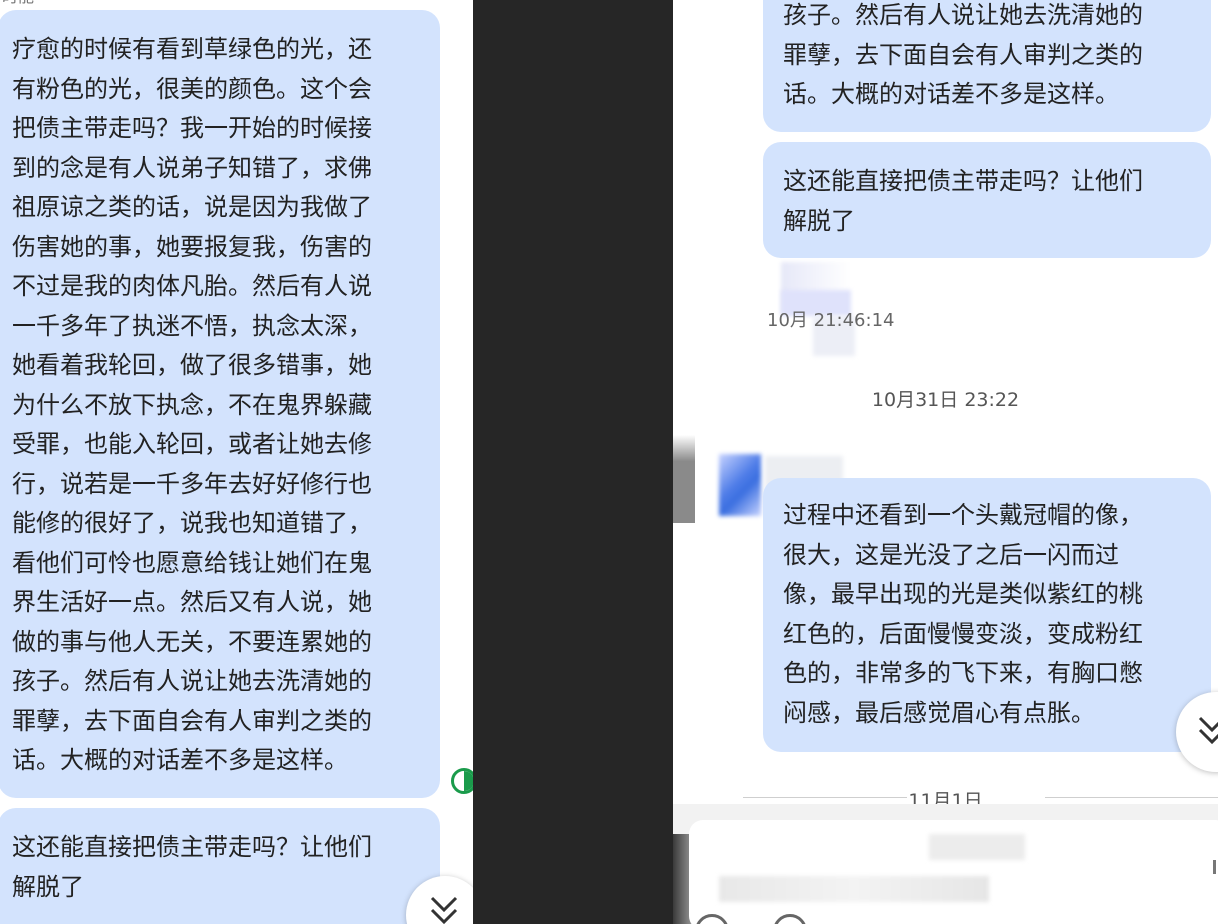 This screenshot has height=924, width=1218. I want to click on date-separator: 10月31日 23:22, so click(945, 400).